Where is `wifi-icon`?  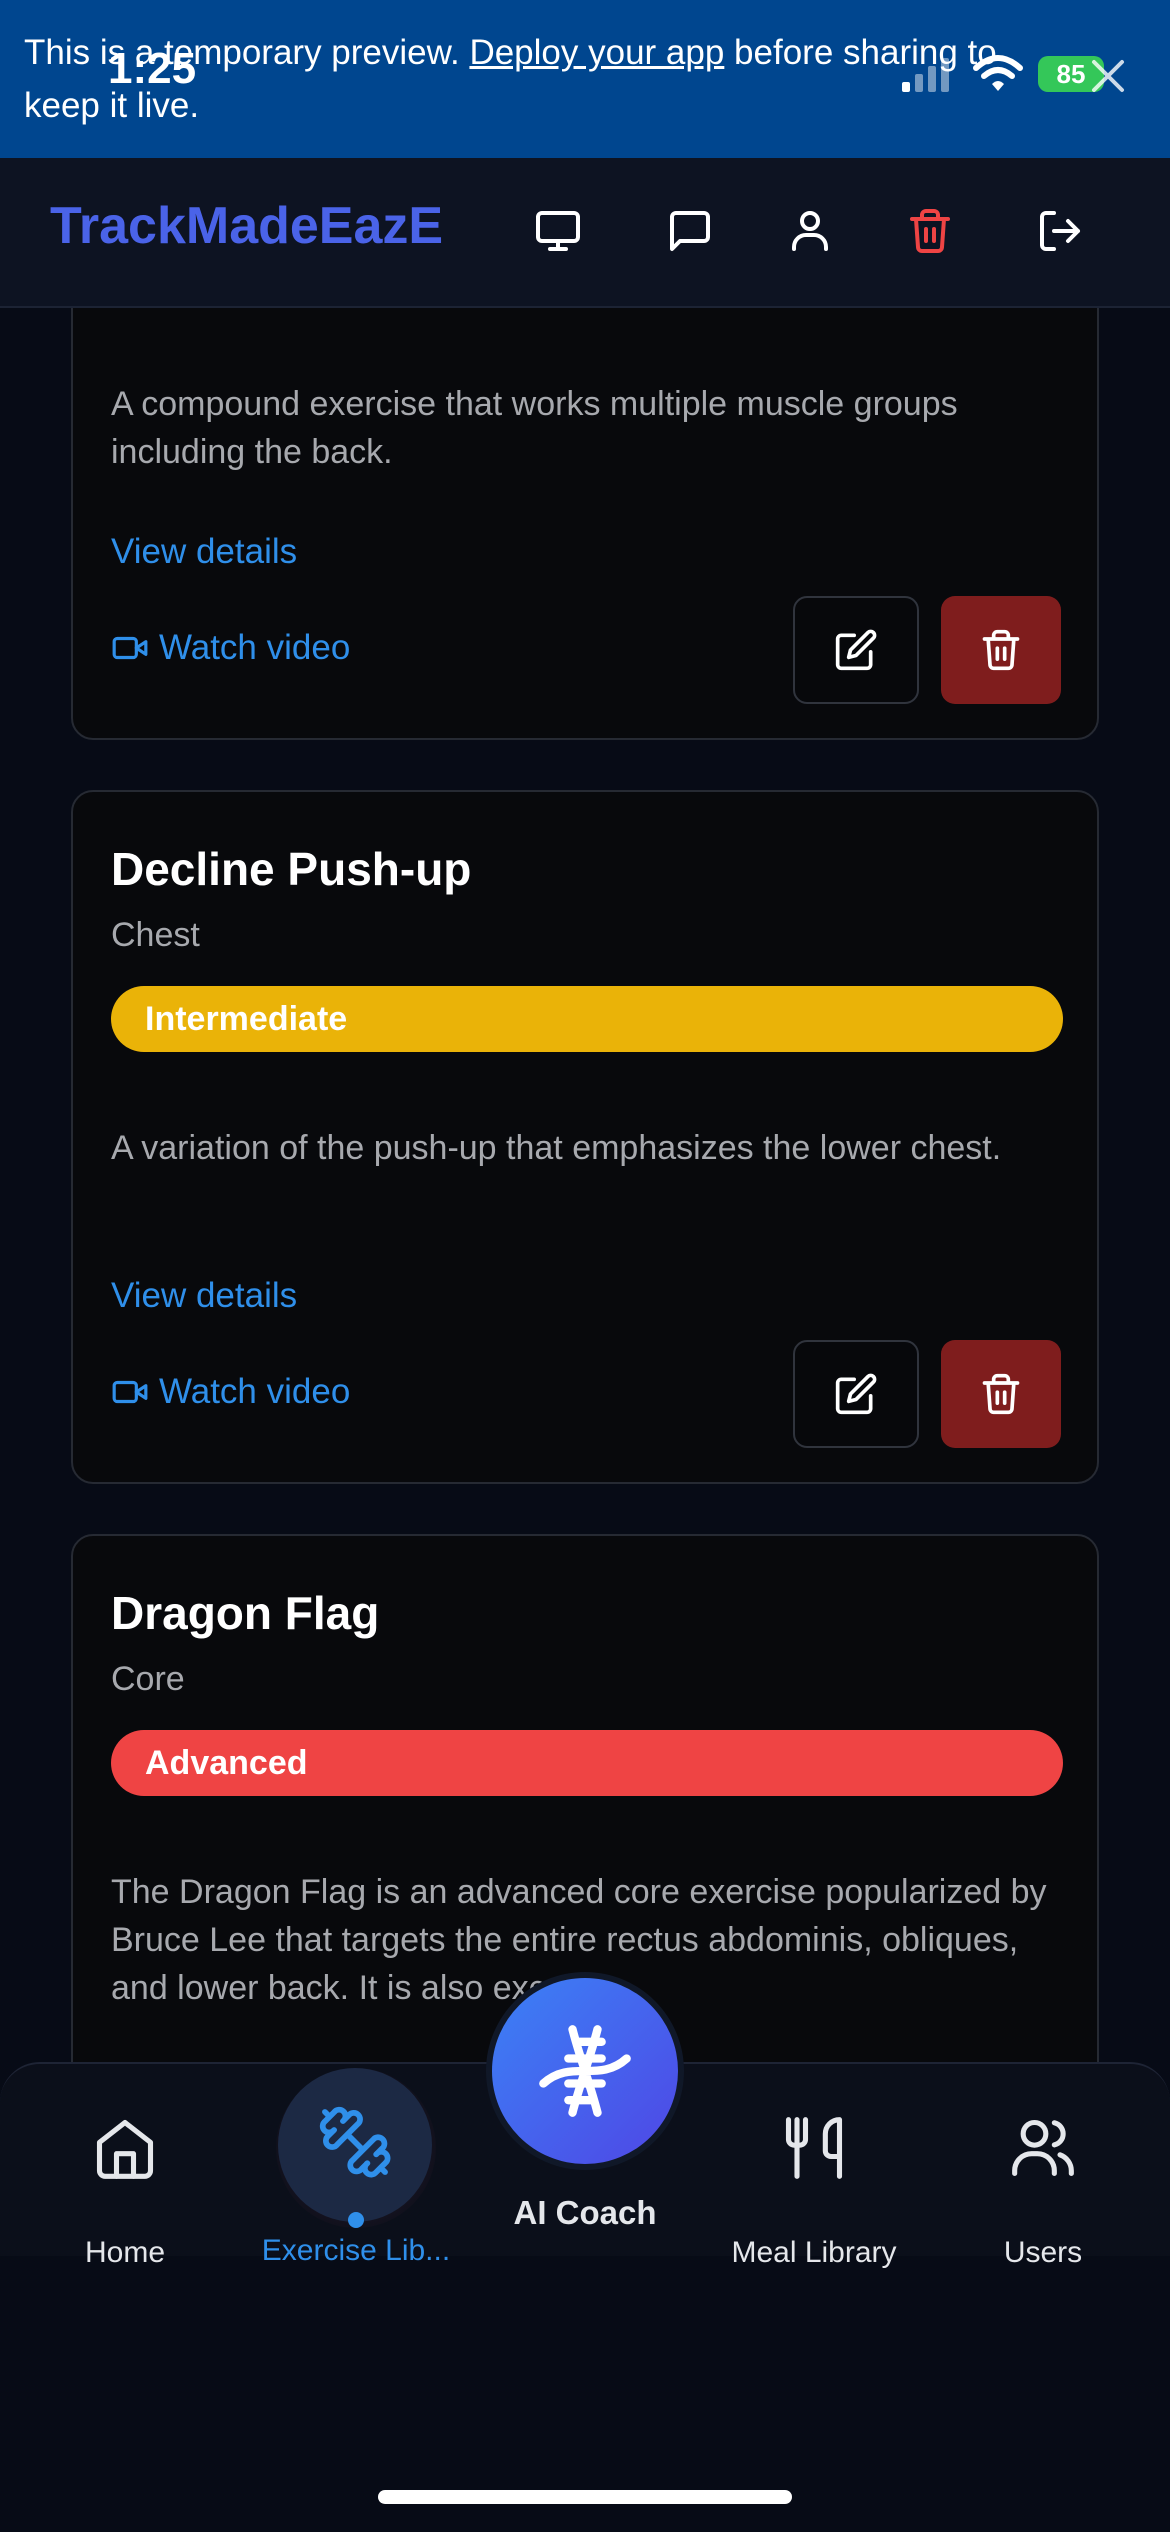
wifi-icon is located at coordinates (998, 73).